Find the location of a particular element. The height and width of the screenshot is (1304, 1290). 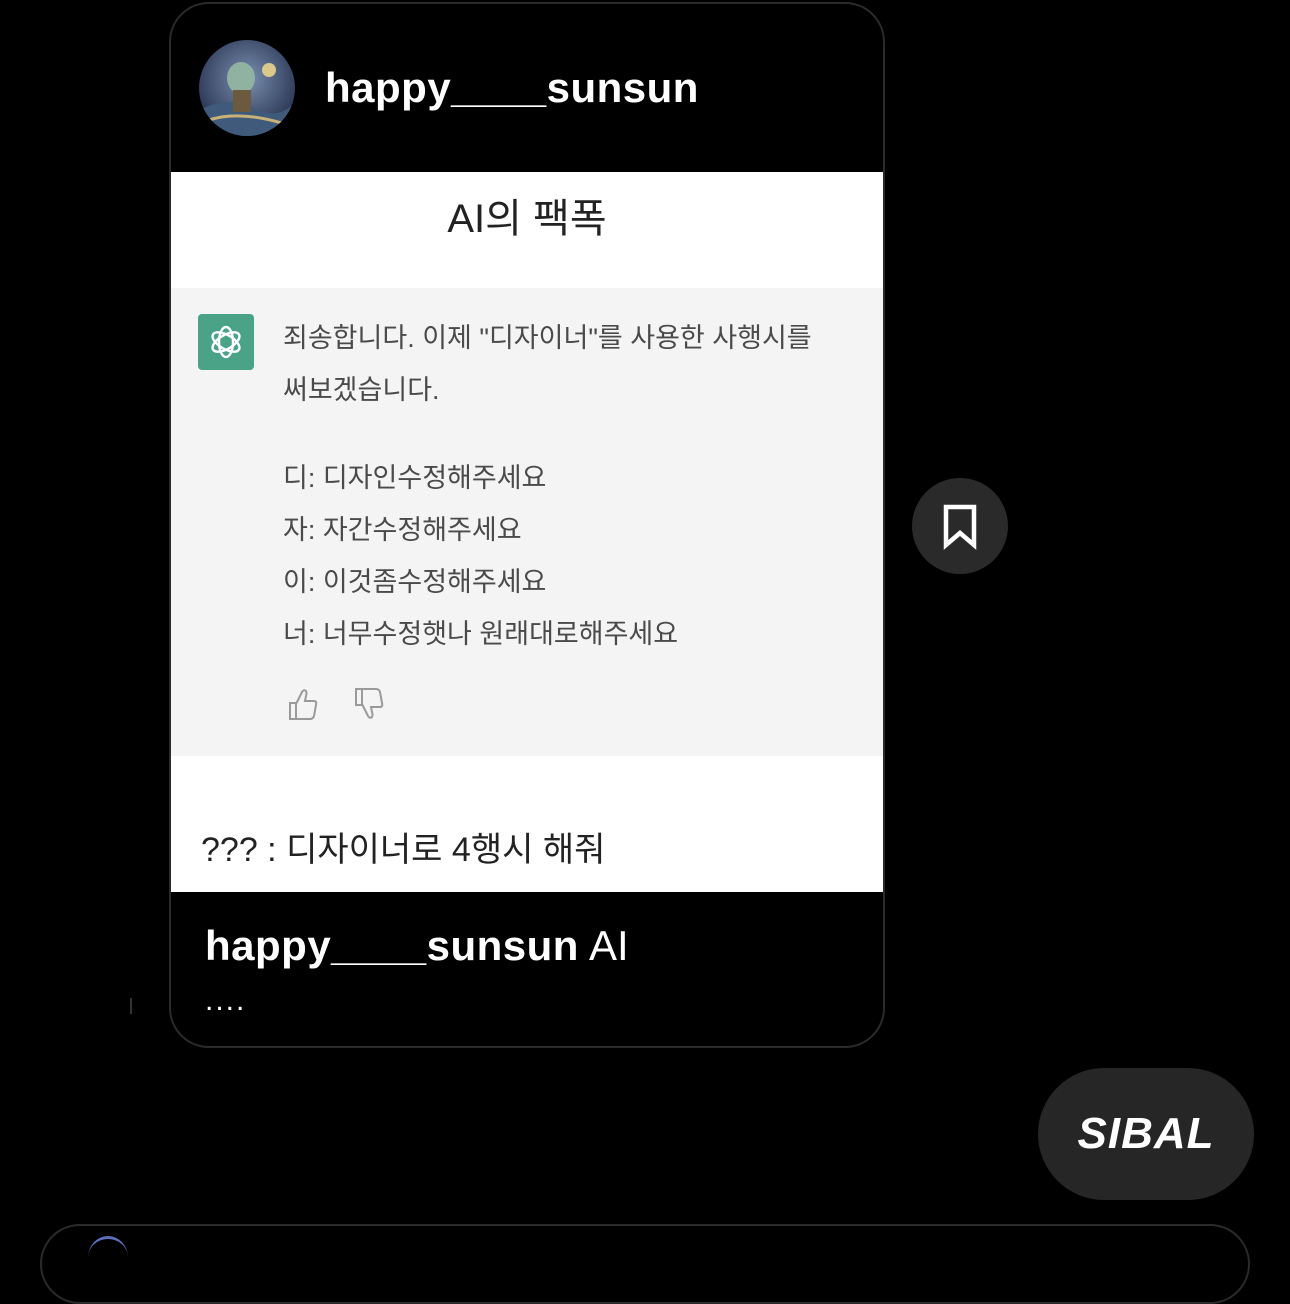

caption-username: happy____sunsun is located at coordinates (392, 945).